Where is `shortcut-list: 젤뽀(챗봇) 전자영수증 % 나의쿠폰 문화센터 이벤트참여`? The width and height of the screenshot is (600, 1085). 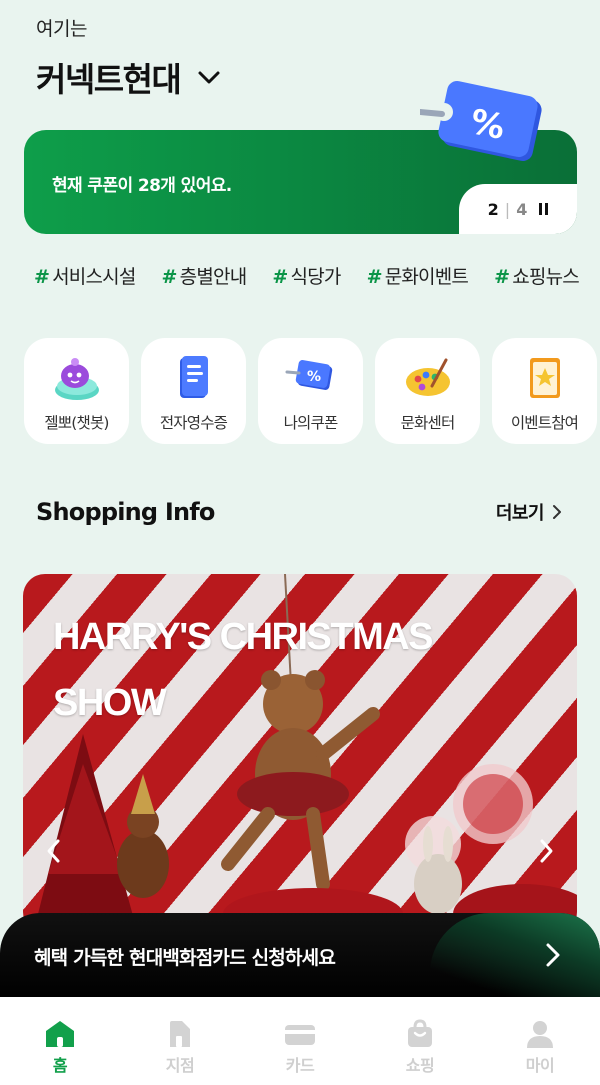
shortcut-list: 젤뽀(챗봇) 전자영수증 % 나의쿠폰 문화센터 이벤트참여 is located at coordinates (312, 391).